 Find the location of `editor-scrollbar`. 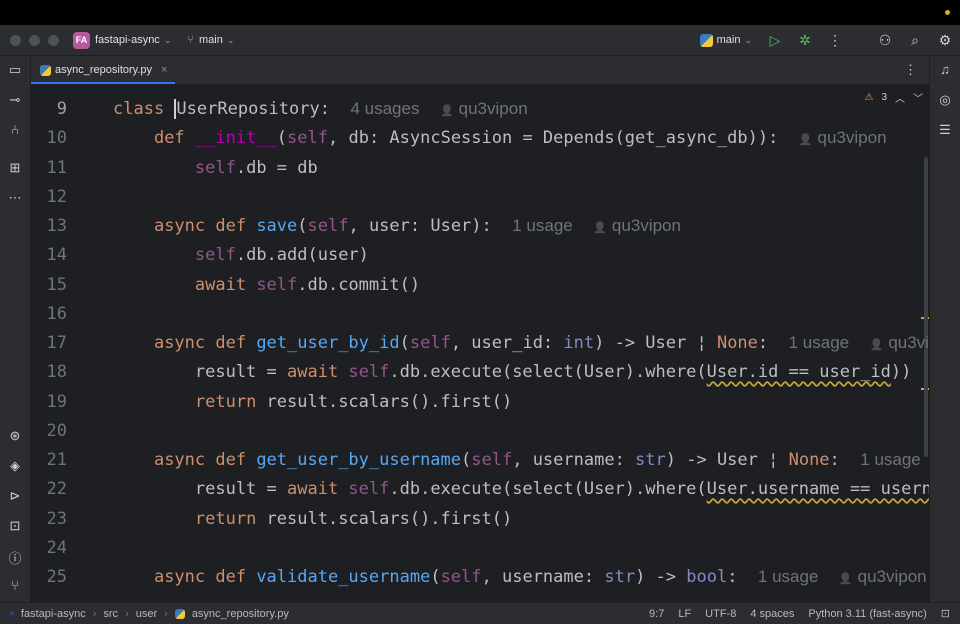

editor-scrollbar is located at coordinates (926, 307).